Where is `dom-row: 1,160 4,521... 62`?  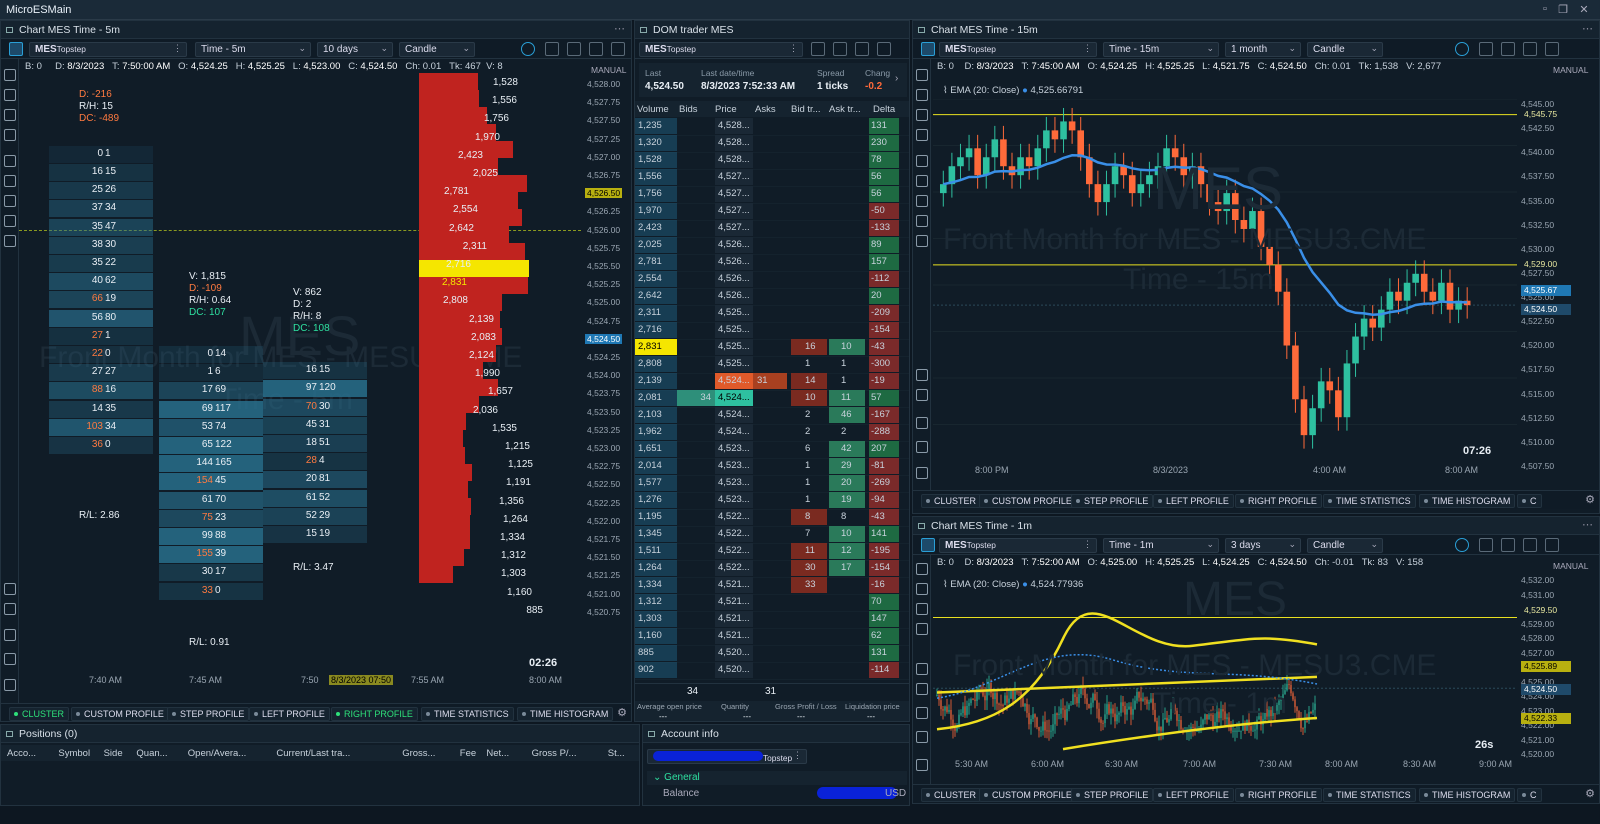 dom-row: 1,160 4,521... 62 is located at coordinates (772, 637).